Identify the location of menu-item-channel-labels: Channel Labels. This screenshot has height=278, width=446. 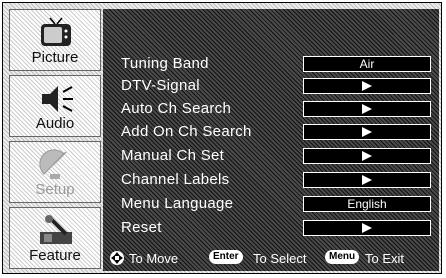
(271, 181).